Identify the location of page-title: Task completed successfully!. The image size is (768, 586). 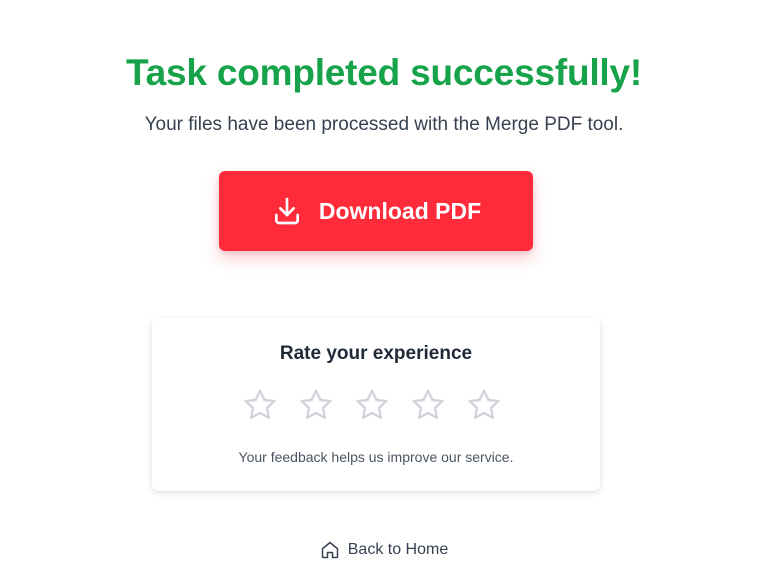
(384, 72).